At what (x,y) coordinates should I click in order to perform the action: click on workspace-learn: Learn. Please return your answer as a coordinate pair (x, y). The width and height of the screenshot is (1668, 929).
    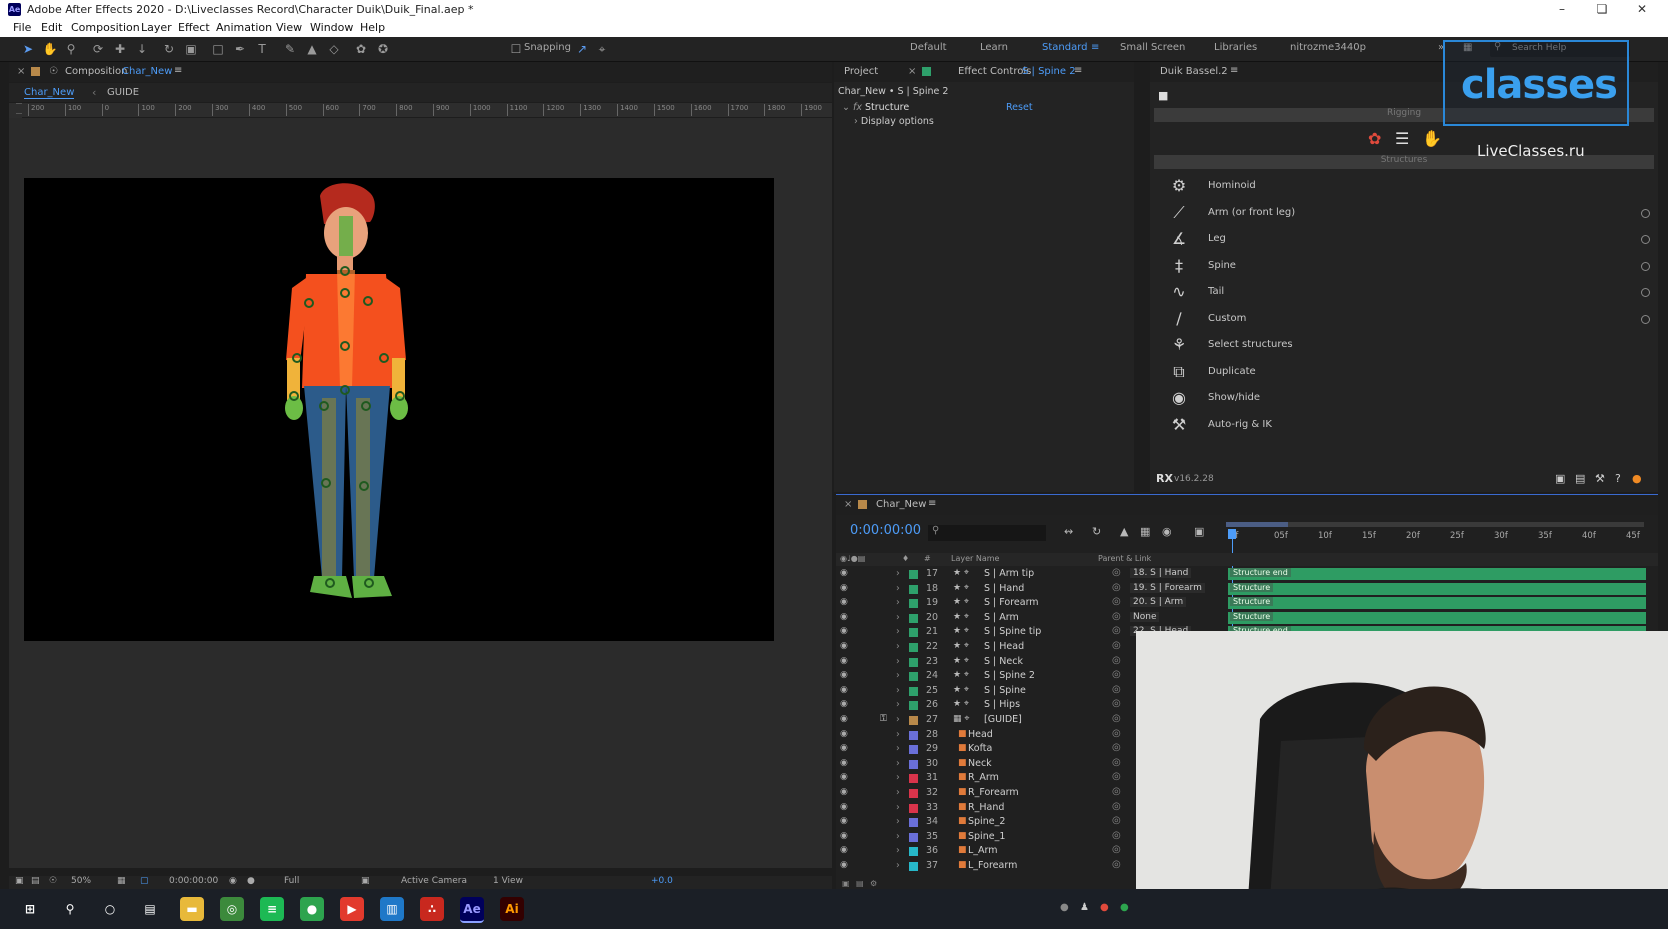
    Looking at the image, I should click on (994, 47).